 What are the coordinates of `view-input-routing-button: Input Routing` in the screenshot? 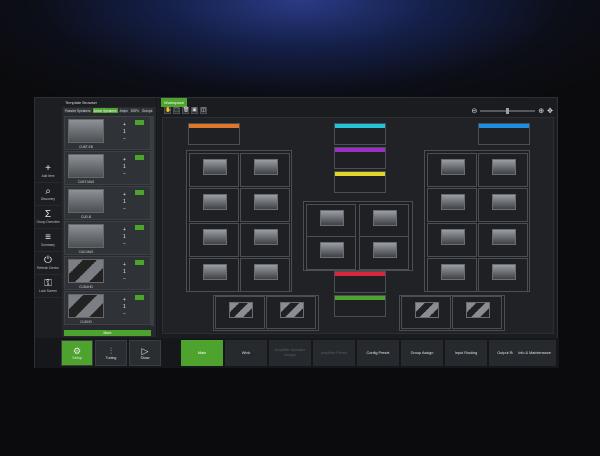 It's located at (466, 353).